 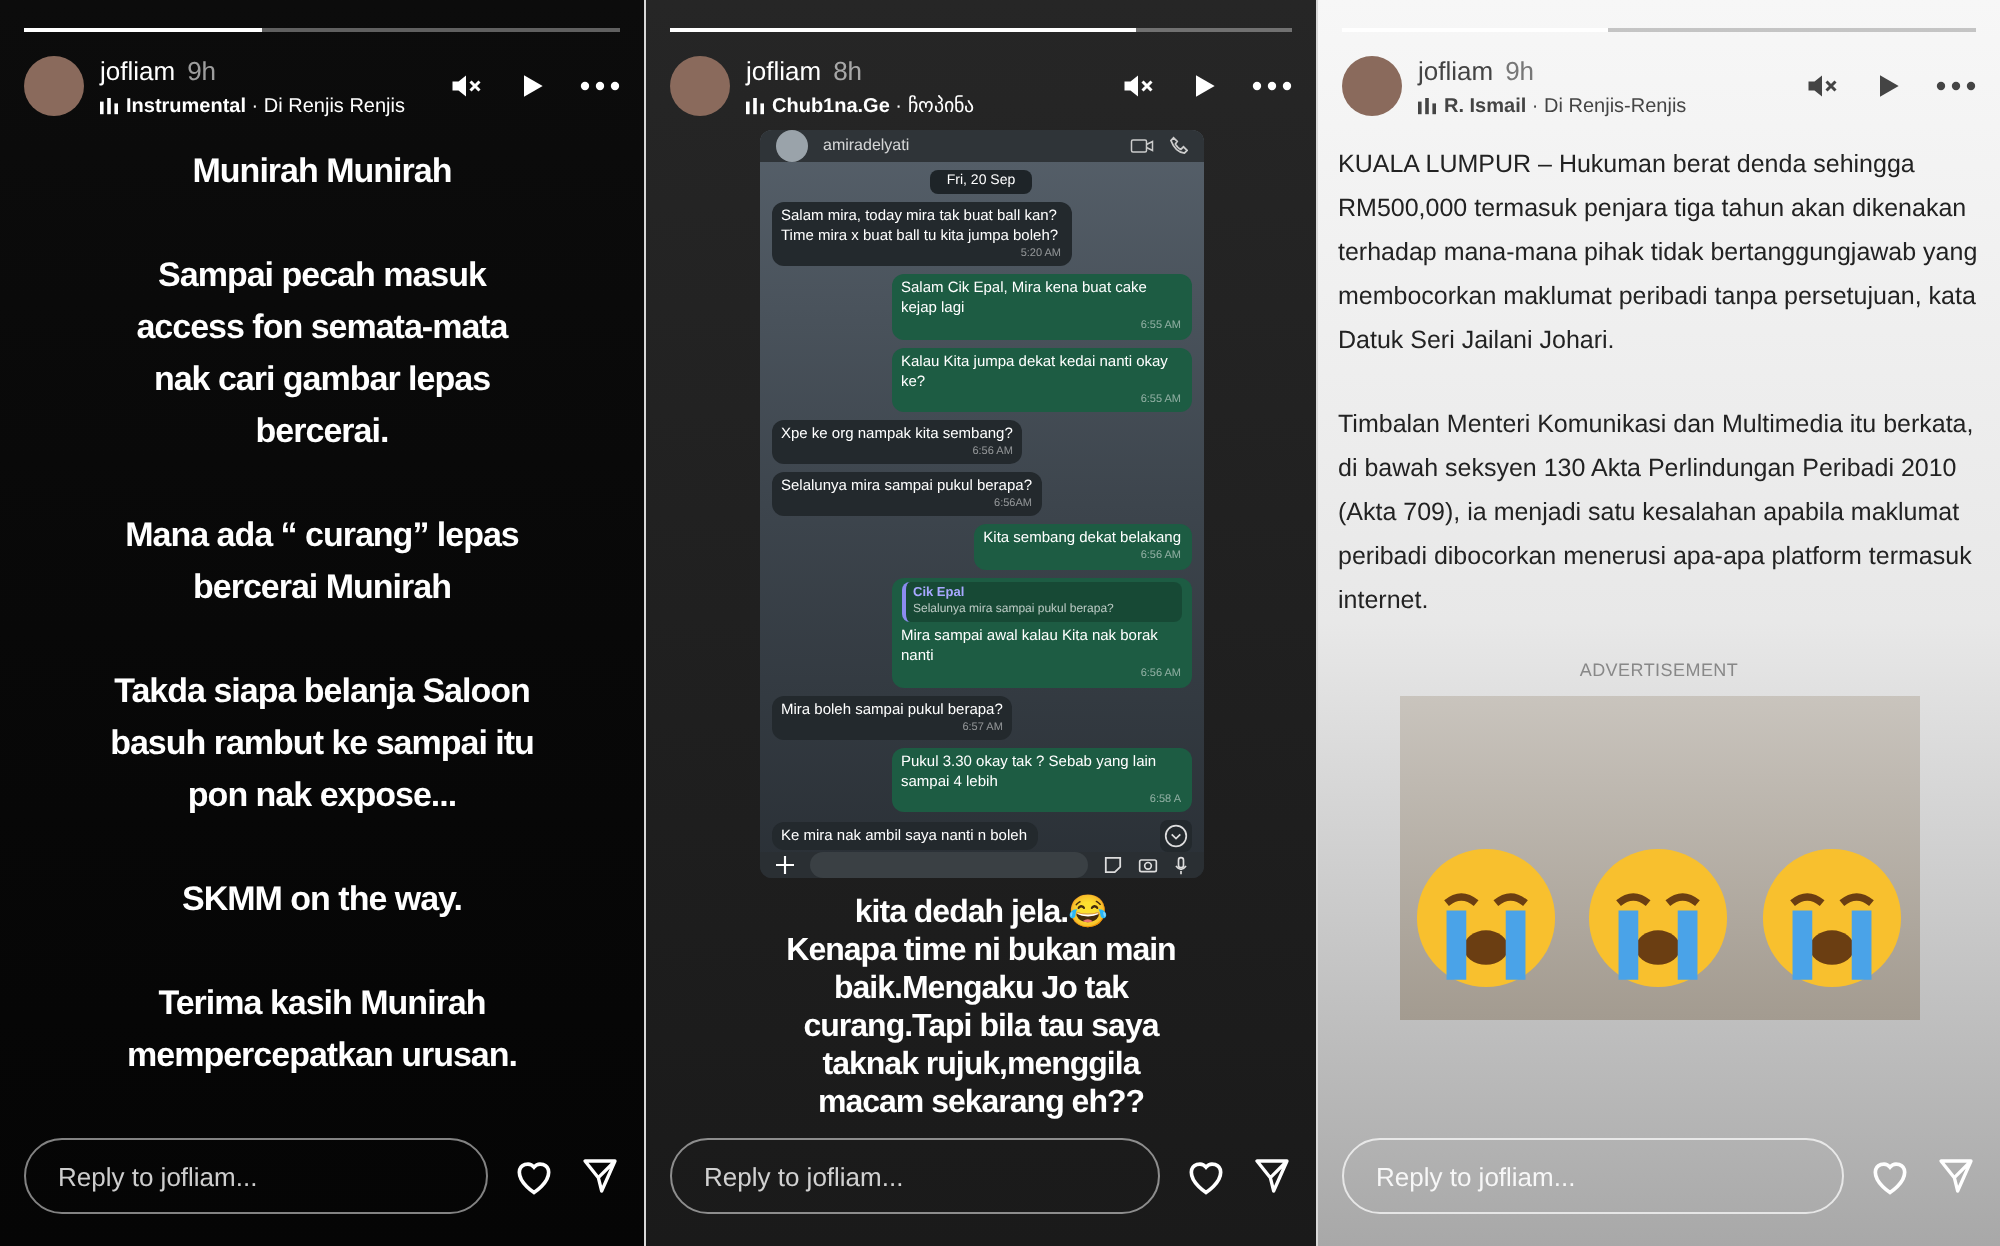 I want to click on story-text-line: SKMM on the way., so click(x=322, y=899).